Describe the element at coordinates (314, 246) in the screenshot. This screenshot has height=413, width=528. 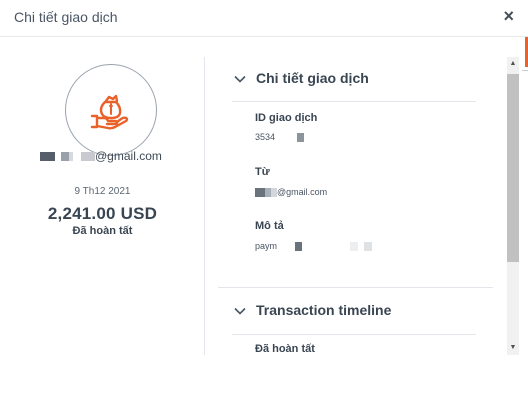
I see `description-value: paym` at that location.